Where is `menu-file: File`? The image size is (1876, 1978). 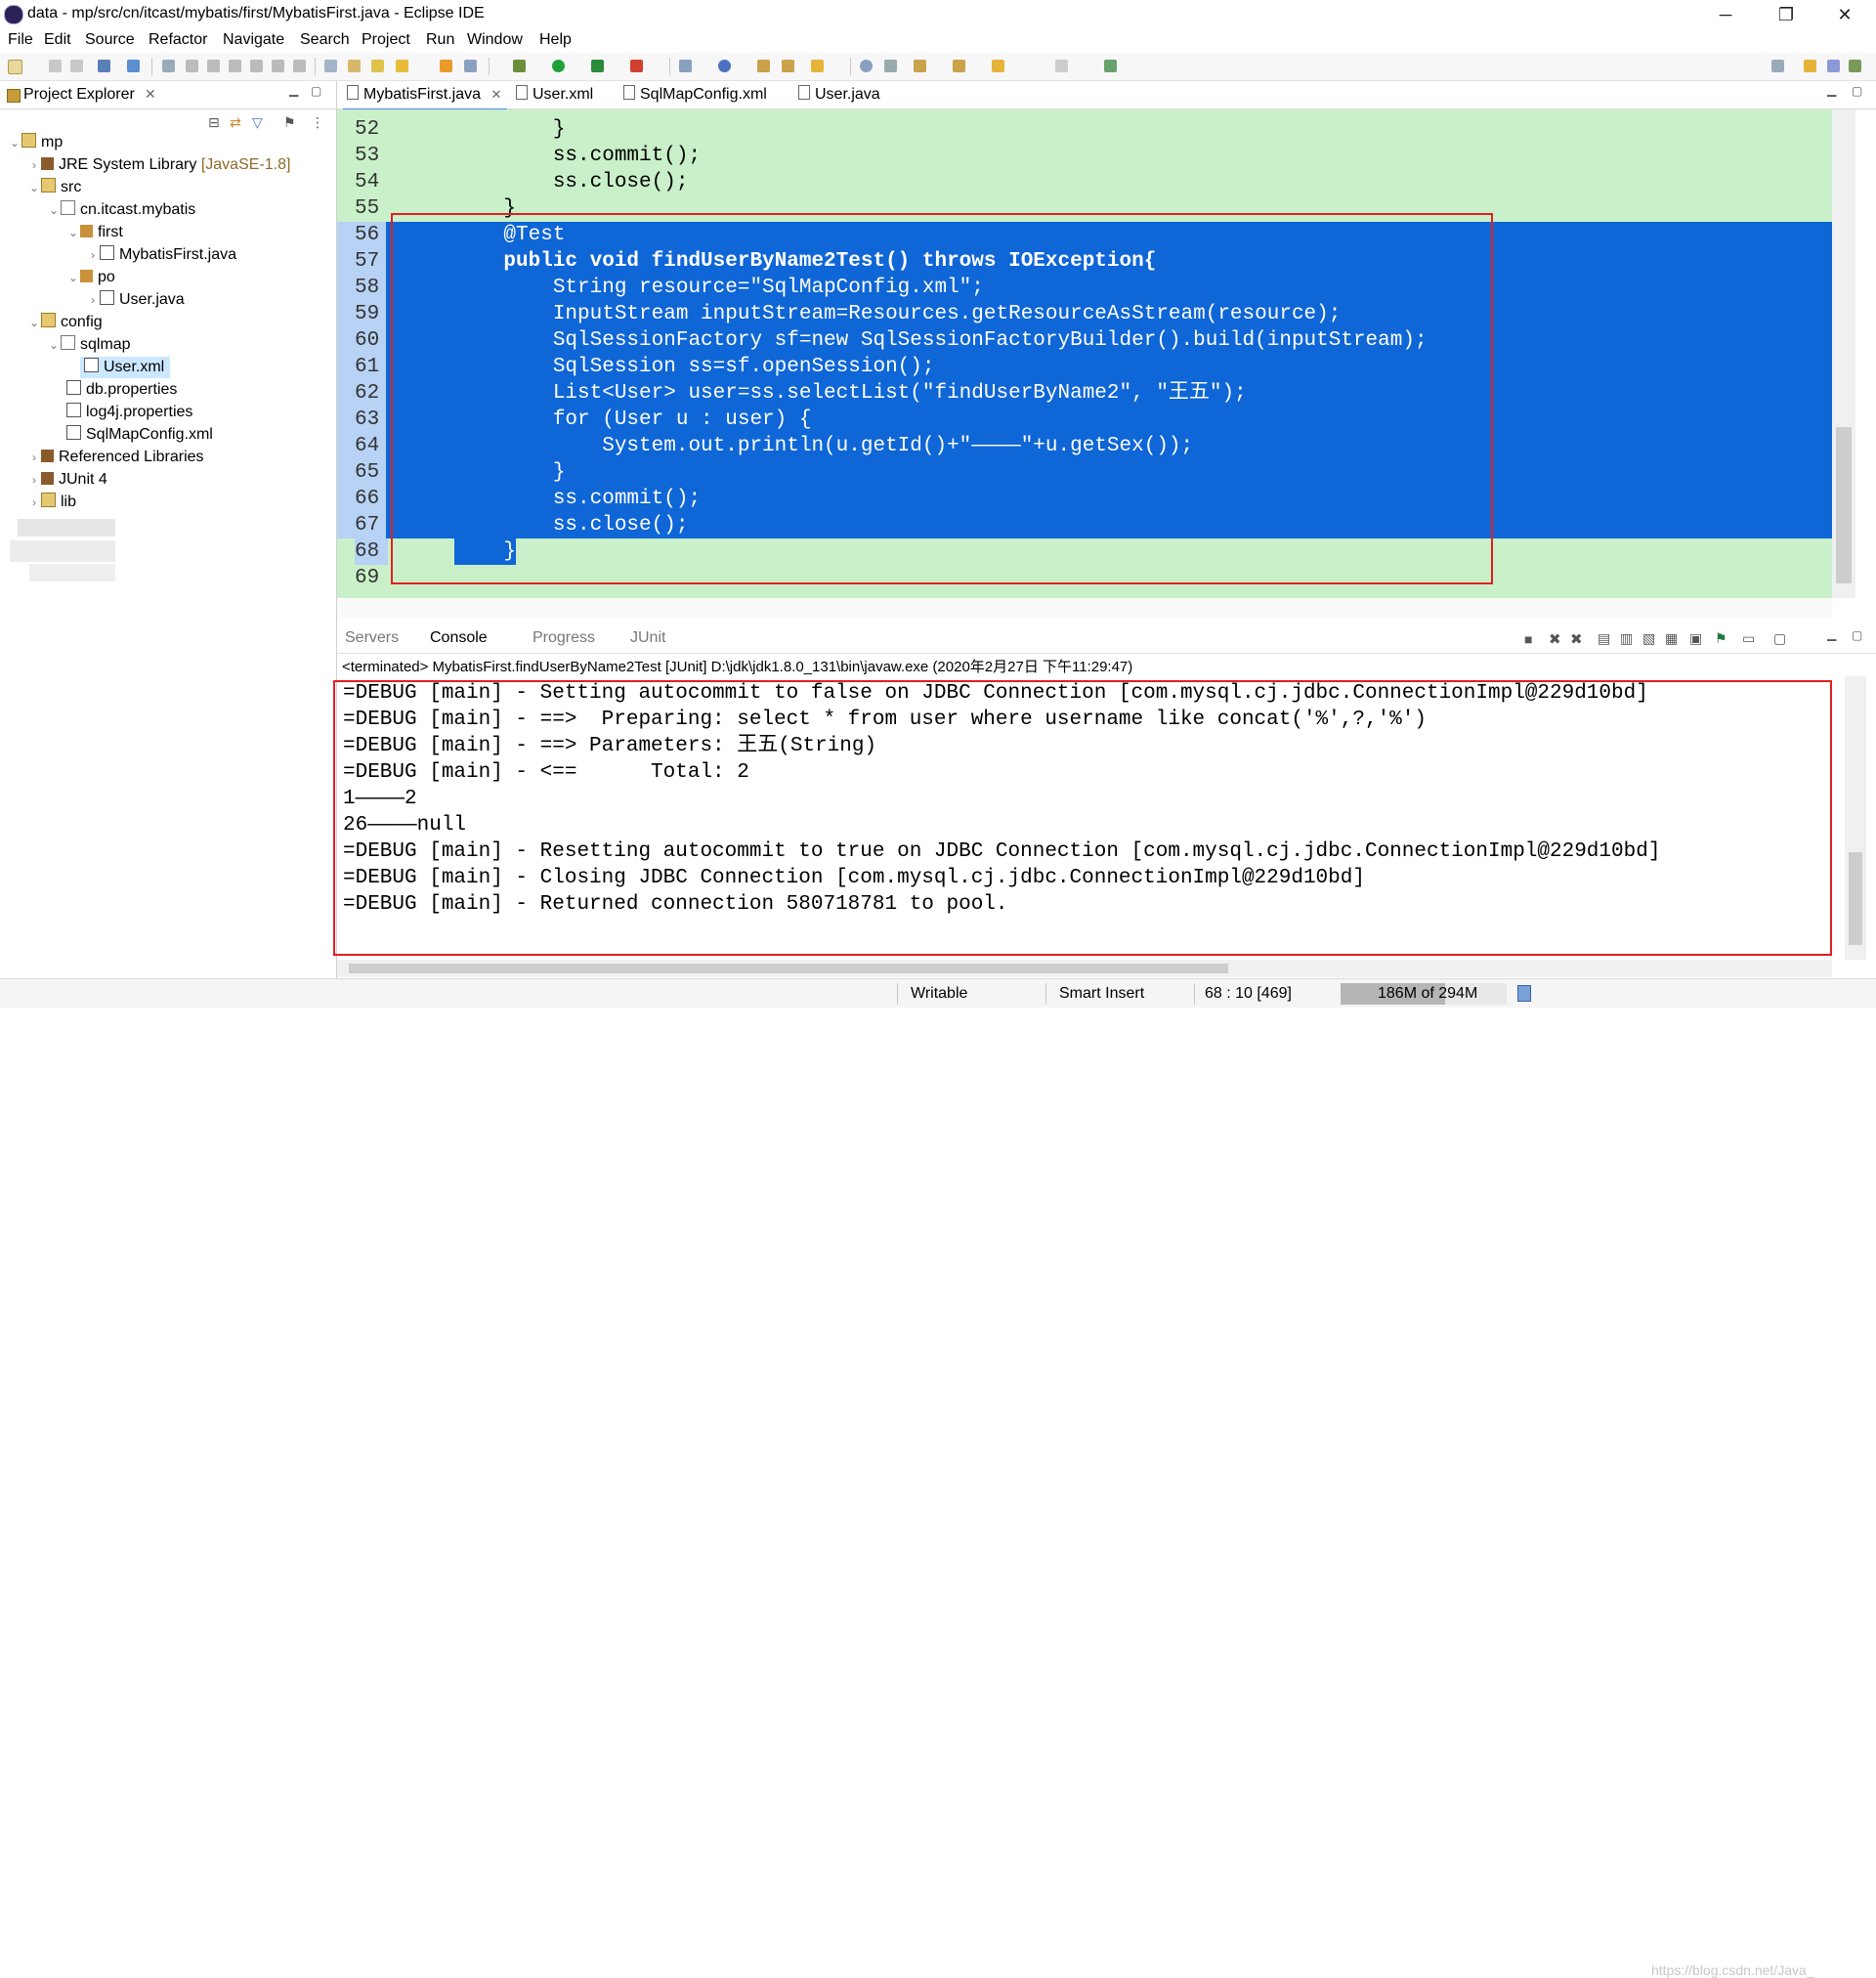
menu-file: File is located at coordinates (20, 40).